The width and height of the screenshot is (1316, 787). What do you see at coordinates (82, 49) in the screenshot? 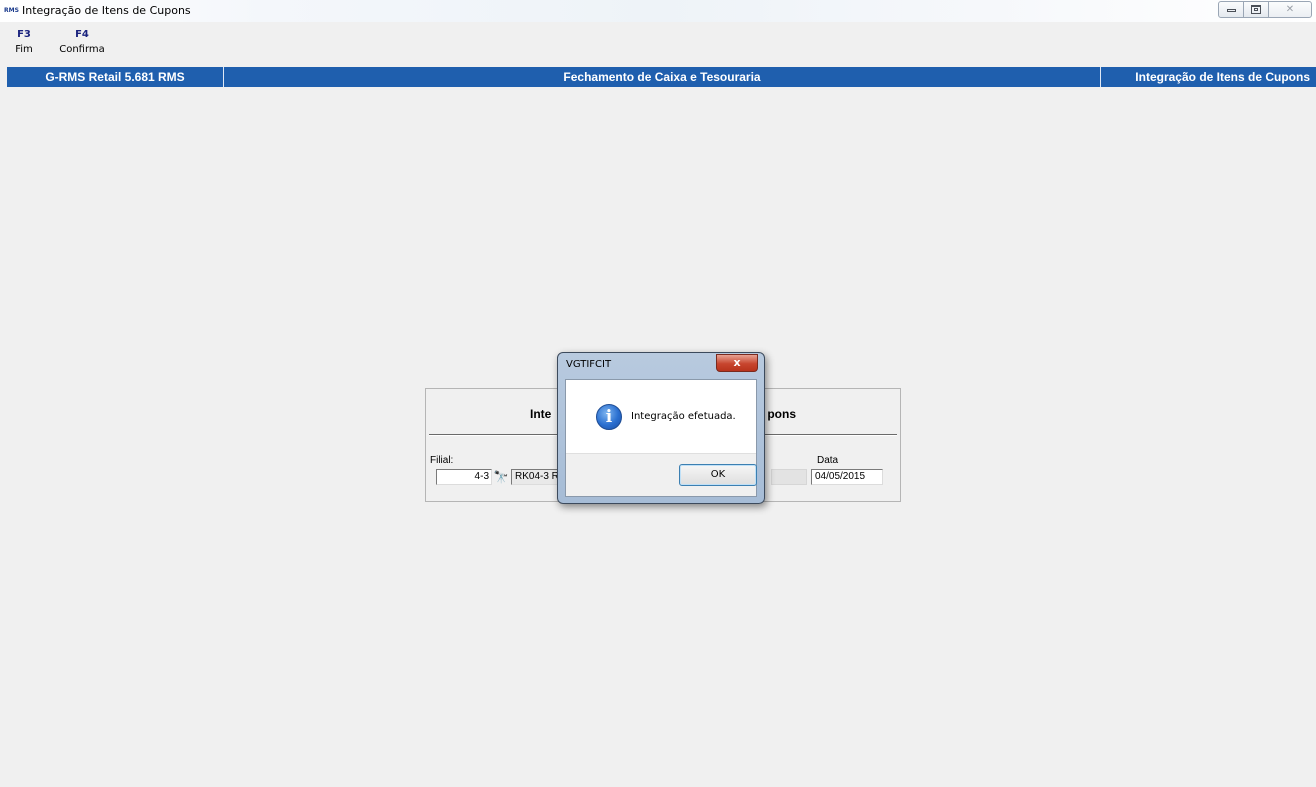
I see `confirma-label: Confirma` at bounding box center [82, 49].